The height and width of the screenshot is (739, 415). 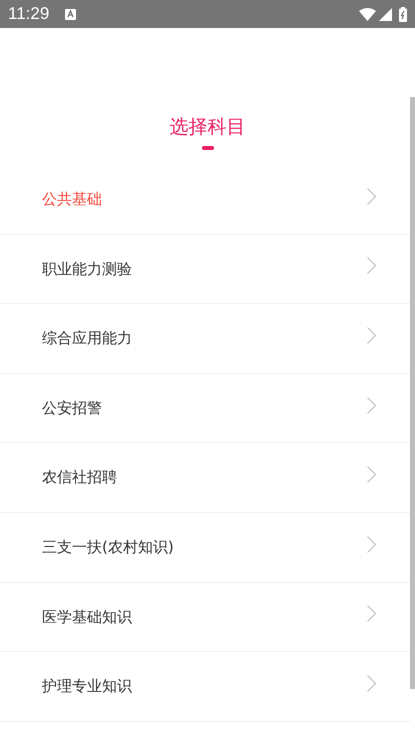 What do you see at coordinates (205, 687) in the screenshot?
I see `subject-item: 护理专业知识` at bounding box center [205, 687].